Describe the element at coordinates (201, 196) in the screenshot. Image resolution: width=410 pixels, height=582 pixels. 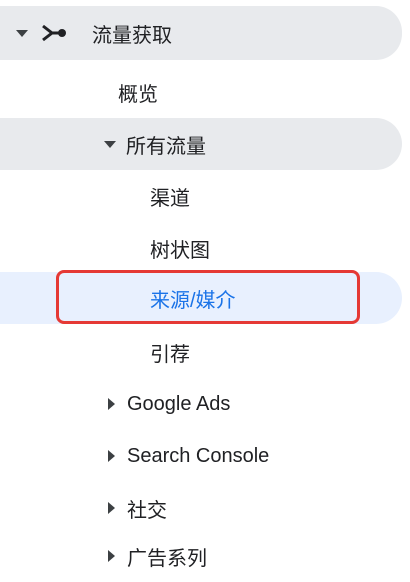
I see `nav-item-channels: 渠道` at that location.